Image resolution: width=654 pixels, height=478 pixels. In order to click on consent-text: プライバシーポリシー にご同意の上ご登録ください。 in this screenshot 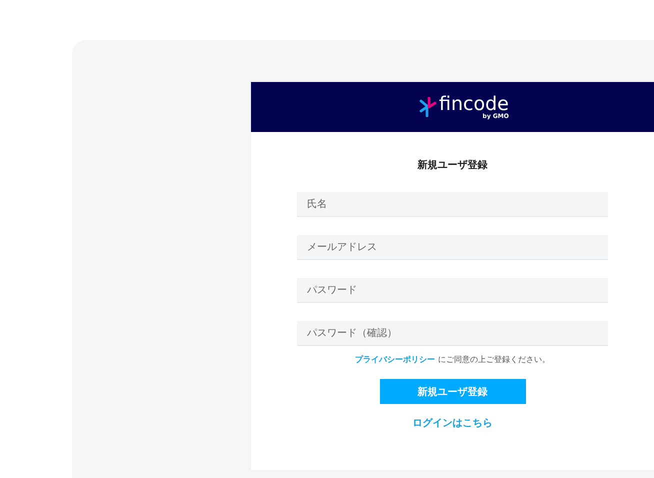, I will do `click(452, 359)`.